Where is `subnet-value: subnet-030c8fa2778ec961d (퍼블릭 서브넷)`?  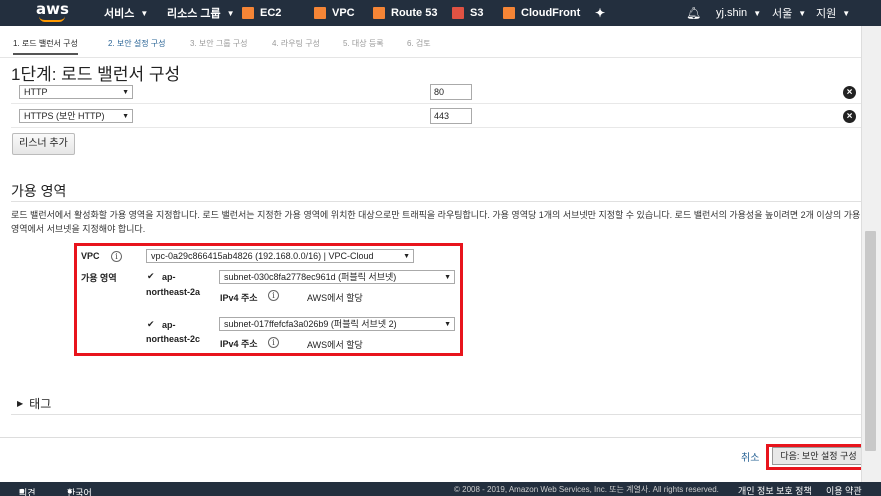 subnet-value: subnet-030c8fa2778ec961d (퍼블릭 서브넷) is located at coordinates (310, 277).